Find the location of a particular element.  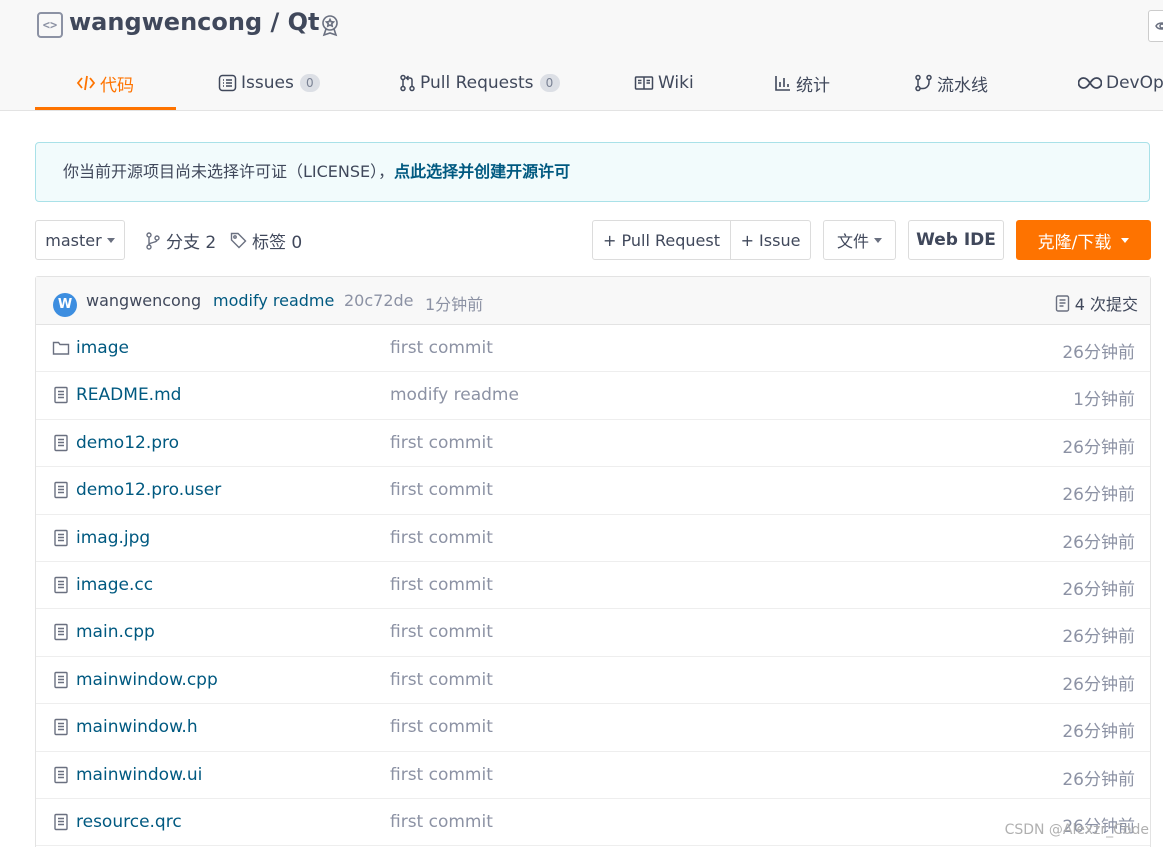

tab-devops-label: DevOp is located at coordinates (1134, 83).